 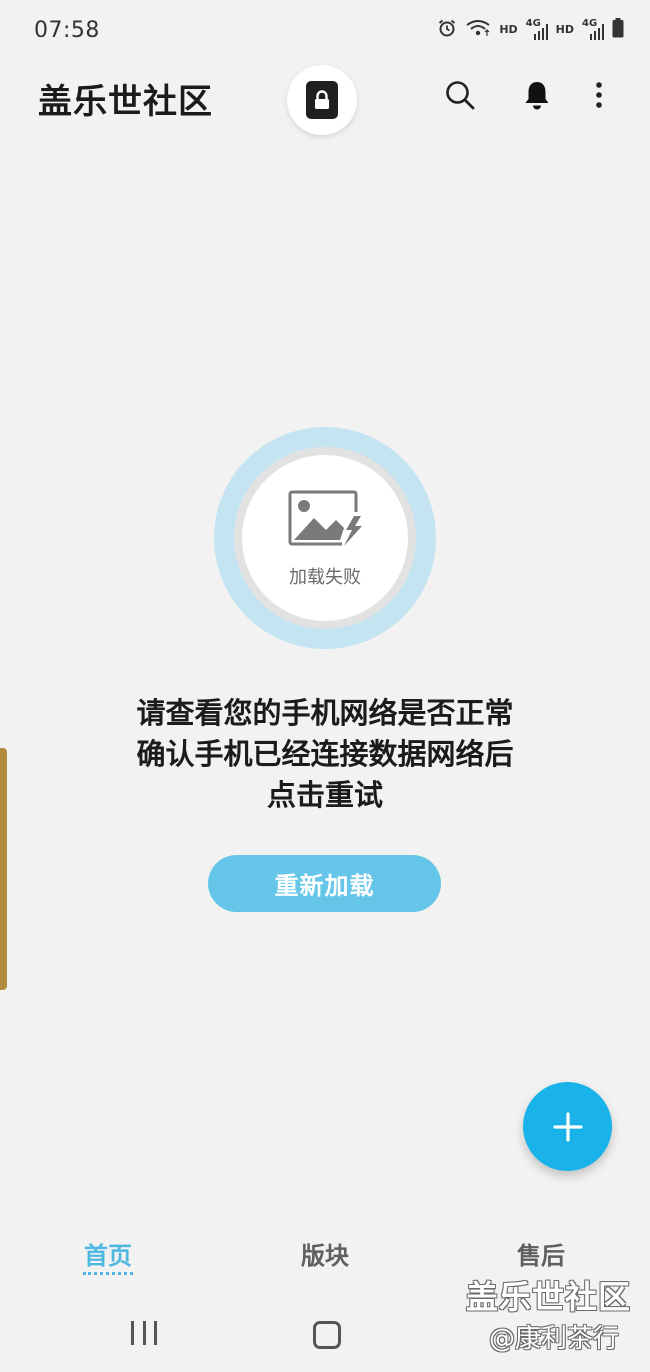 What do you see at coordinates (478, 29) in the screenshot?
I see `wifi-icon` at bounding box center [478, 29].